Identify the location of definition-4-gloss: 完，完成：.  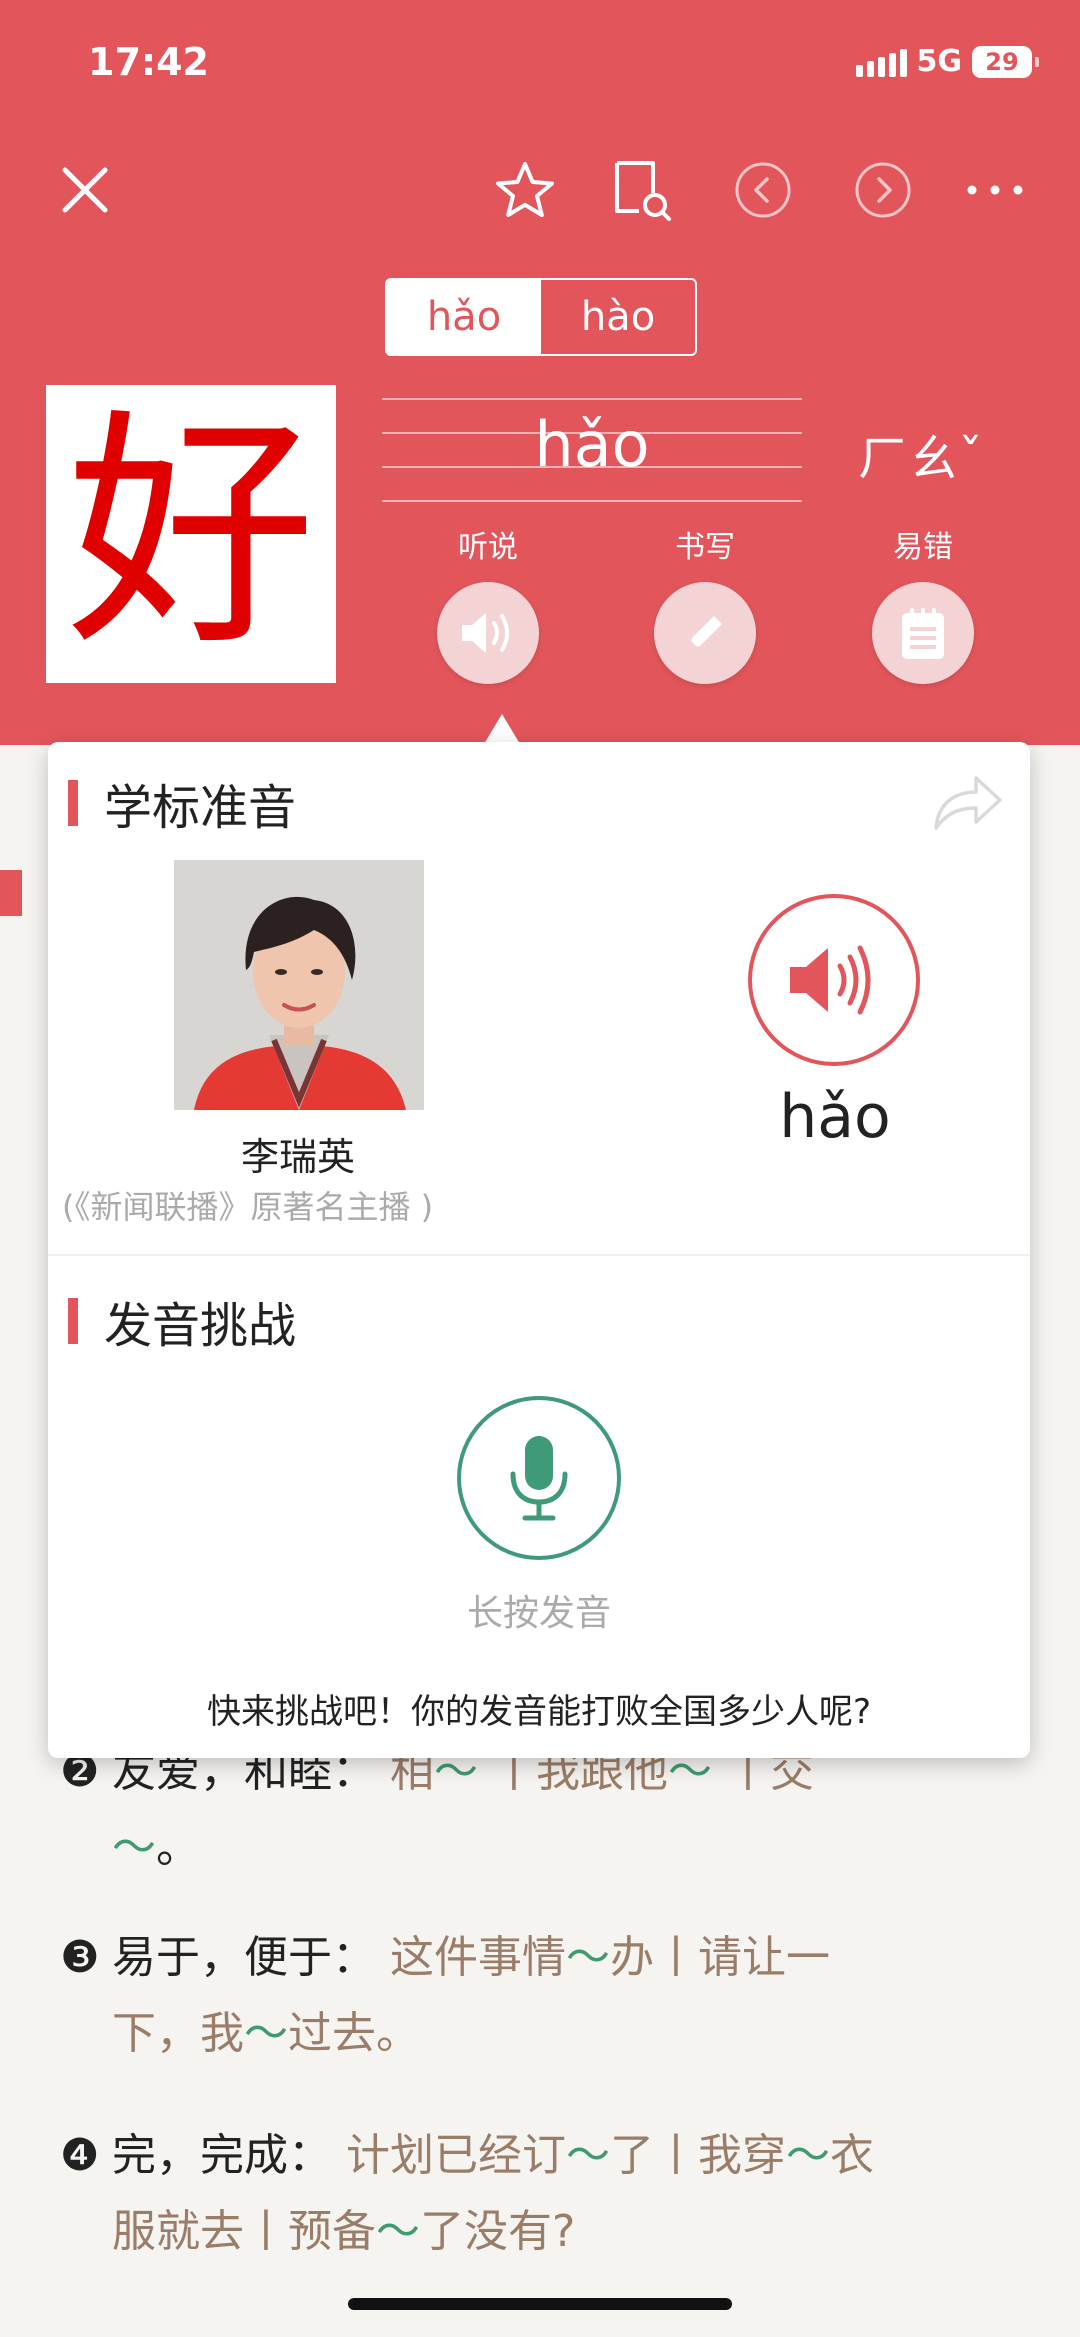
(222, 2155).